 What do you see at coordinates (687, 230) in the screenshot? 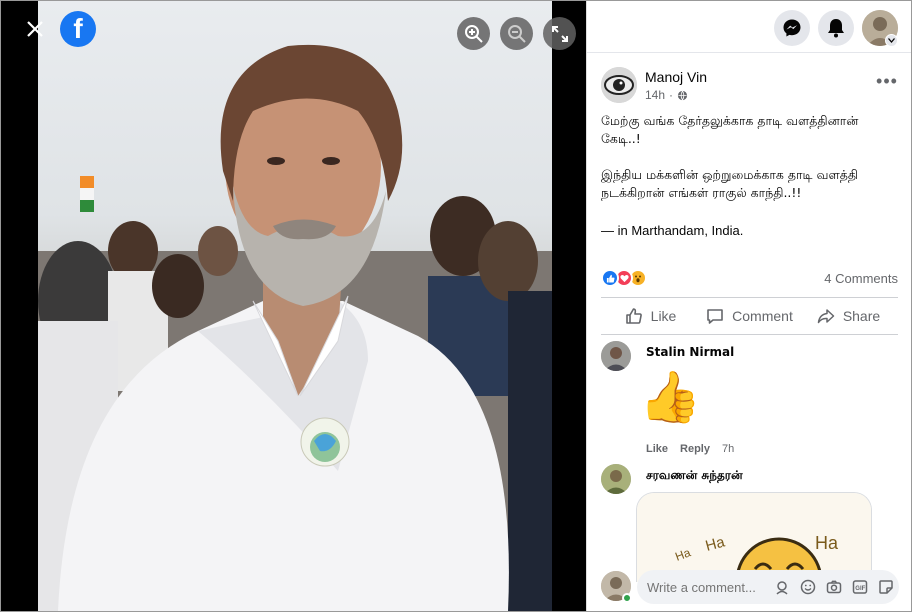
I see `location-link: Marthandam, India.` at bounding box center [687, 230].